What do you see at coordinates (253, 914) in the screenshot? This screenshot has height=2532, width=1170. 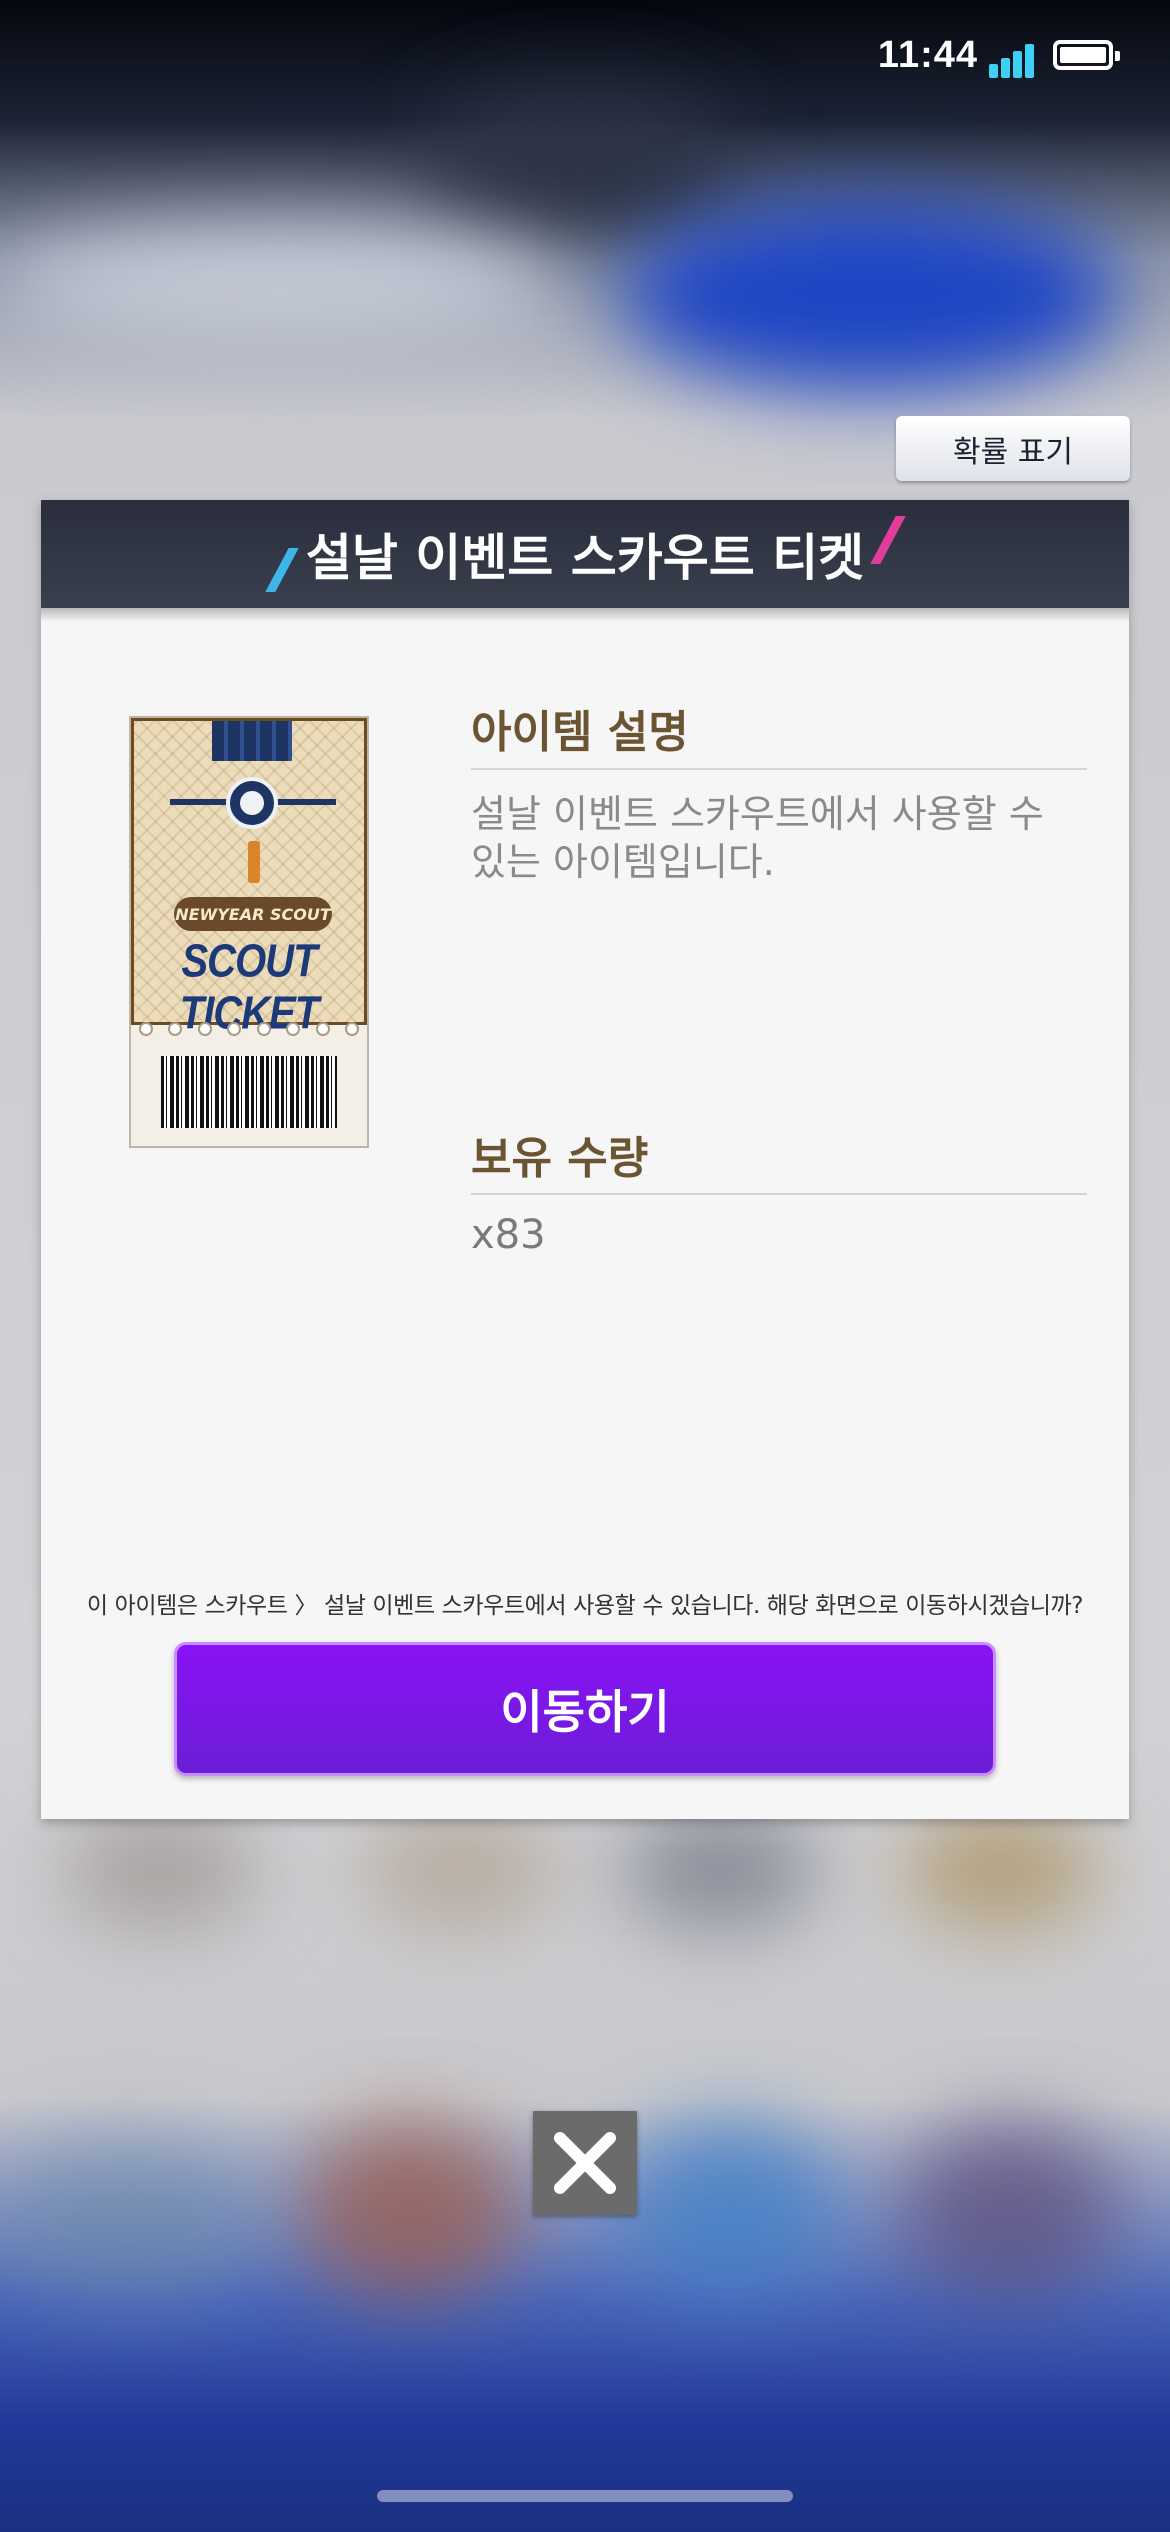 I see `ticket-banner-text: NEWYEAR SCOUT` at bounding box center [253, 914].